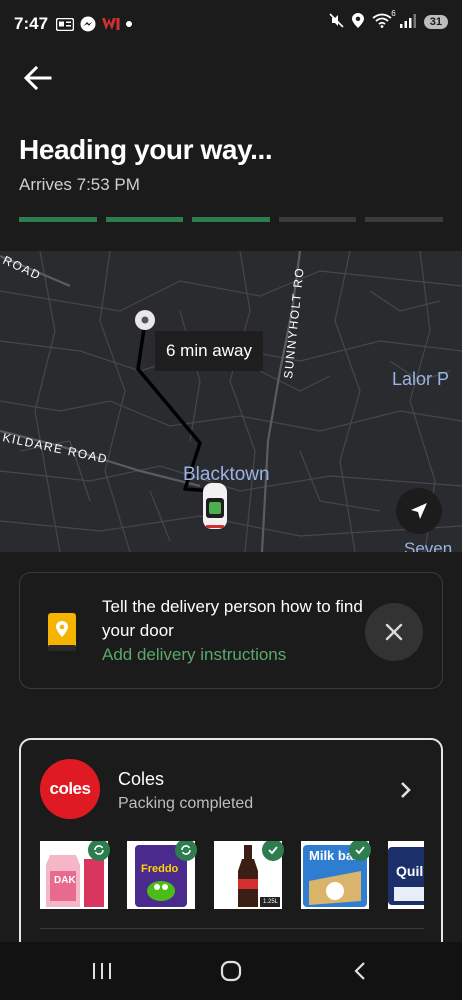 The image size is (462, 1000). I want to click on svg-text: Blacktown, so click(226, 474).